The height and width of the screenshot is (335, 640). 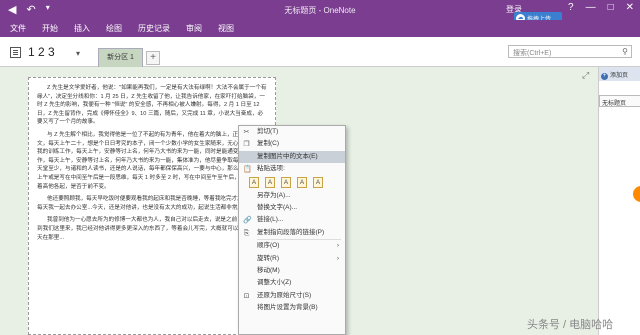 I want to click on menu-label: 旋转(R), so click(x=268, y=258).